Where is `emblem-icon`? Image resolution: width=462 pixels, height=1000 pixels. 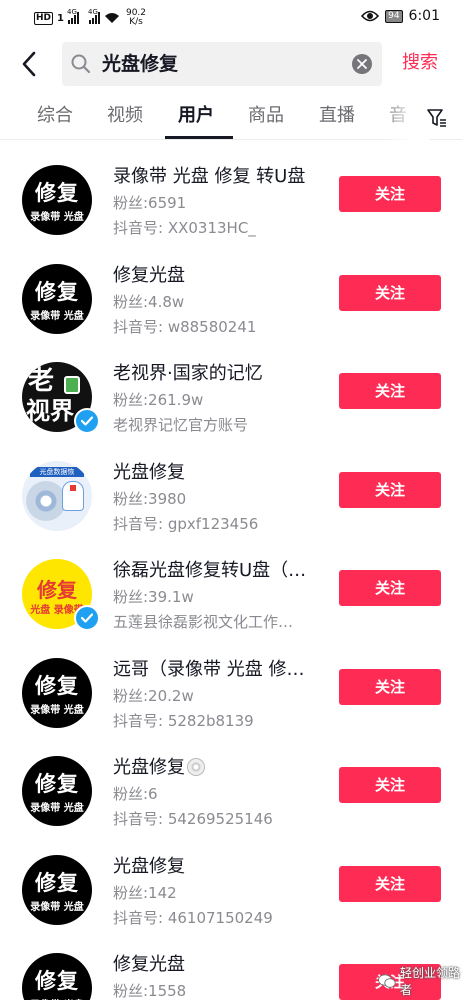
emblem-icon is located at coordinates (72, 385).